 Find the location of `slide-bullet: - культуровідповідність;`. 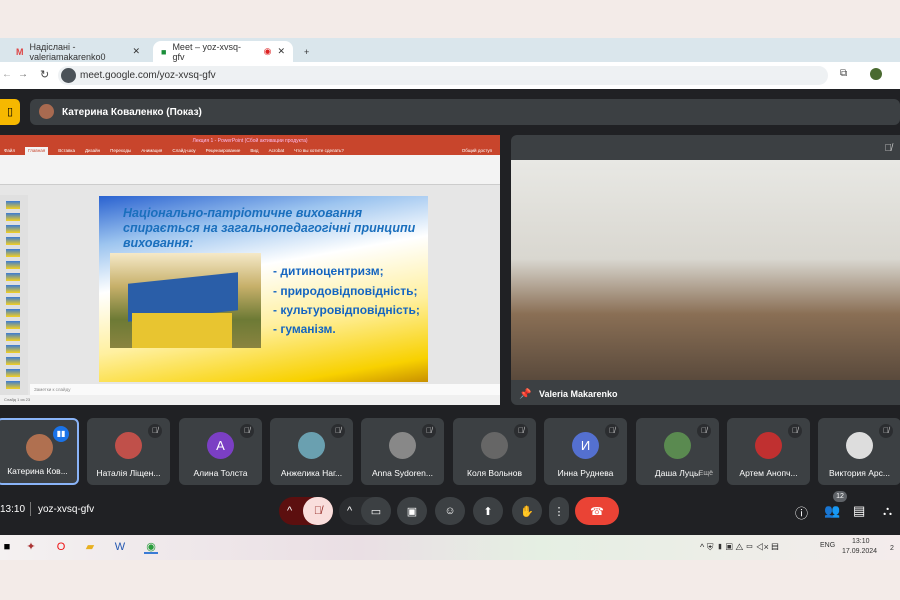

slide-bullet: - культуровідповідність; is located at coordinates (346, 310).